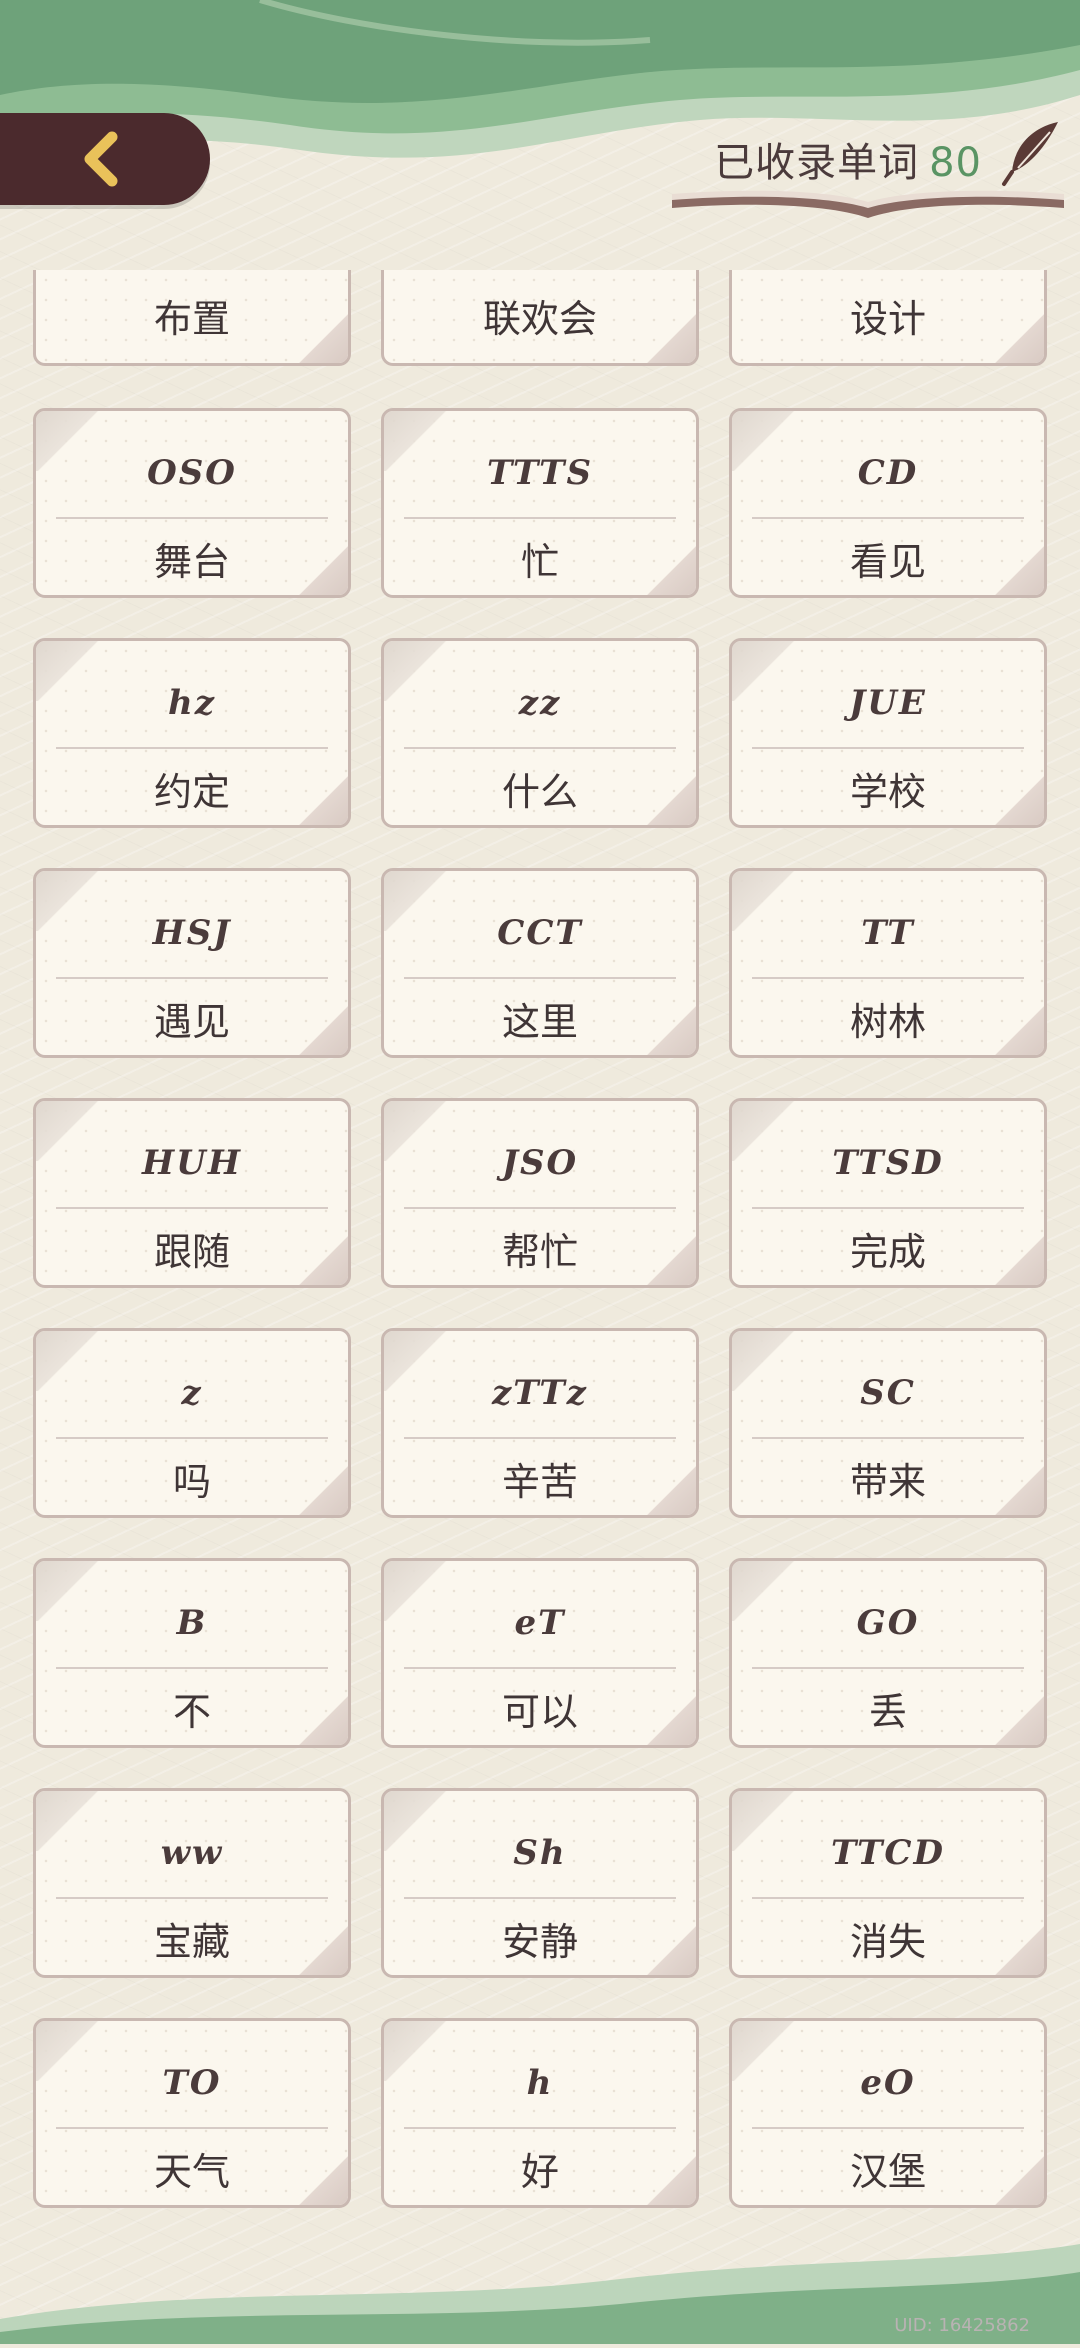 Image resolution: width=1080 pixels, height=2348 pixels. What do you see at coordinates (540, 1193) in the screenshot?
I see `word-card: JSO 帮忙` at bounding box center [540, 1193].